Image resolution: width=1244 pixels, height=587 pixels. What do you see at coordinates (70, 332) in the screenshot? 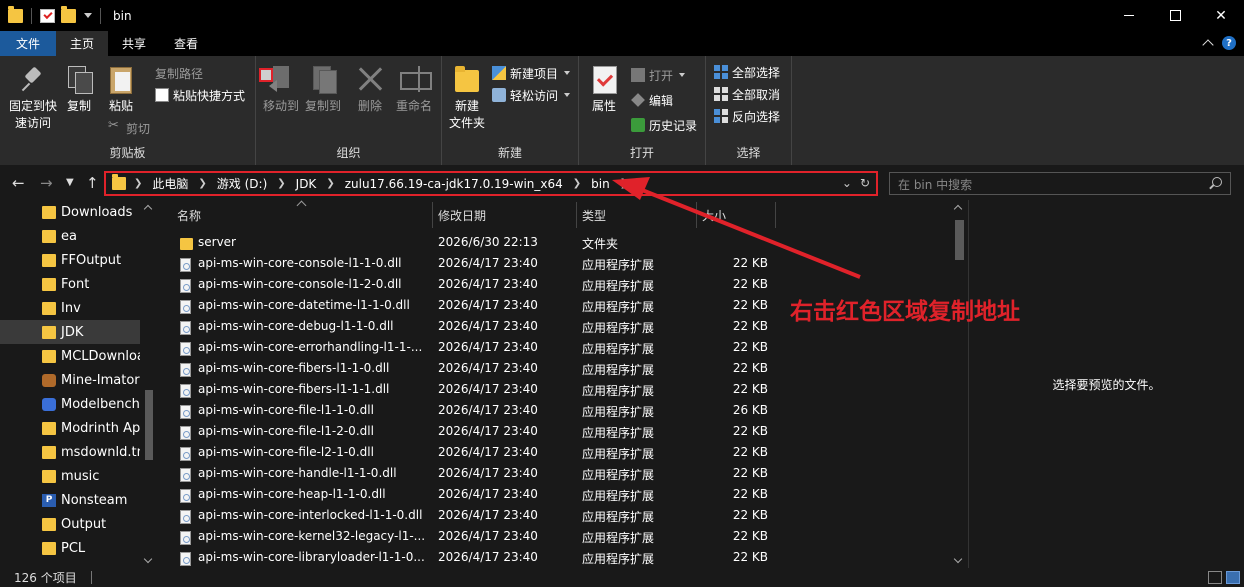
I see `sidebar-item: JDK` at bounding box center [70, 332].